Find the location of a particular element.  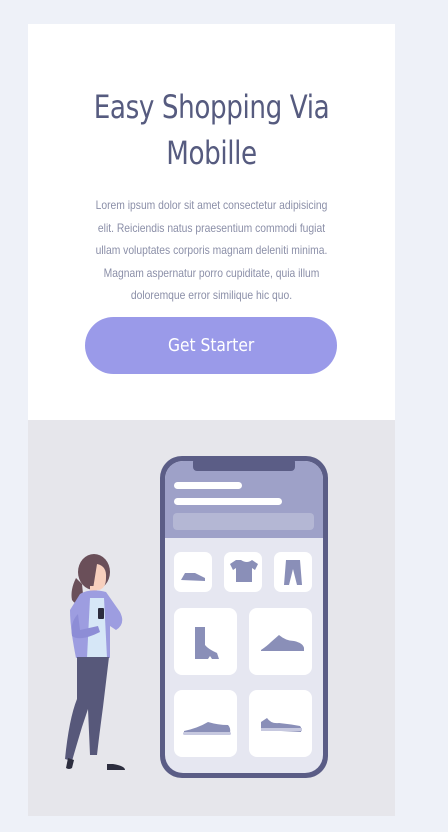

page-title: Easy Shopping Via Mobille is located at coordinates (211, 130).